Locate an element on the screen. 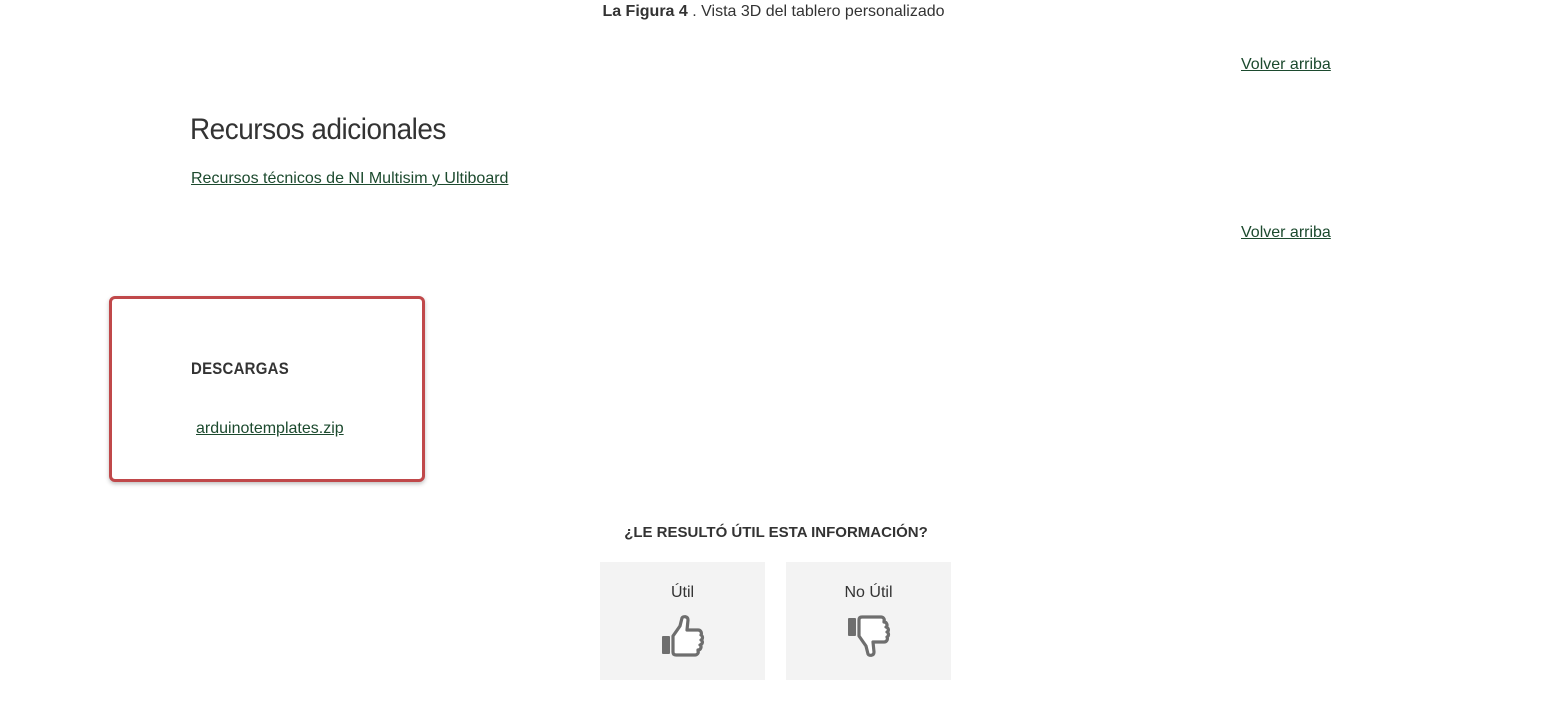  thumbs-down-icon is located at coordinates (869, 636).